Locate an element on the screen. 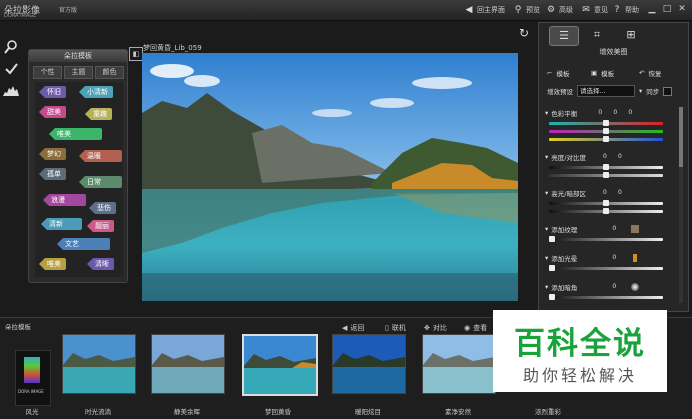  tag-item: 温暖 is located at coordinates (100, 156).